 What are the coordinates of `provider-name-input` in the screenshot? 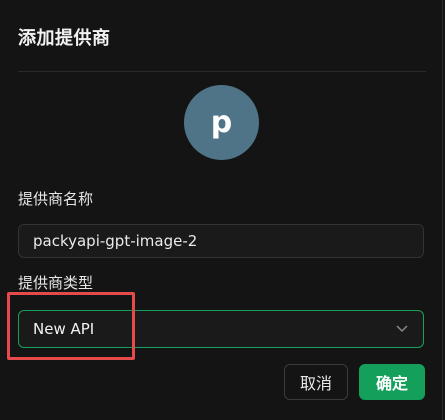 It's located at (221, 241).